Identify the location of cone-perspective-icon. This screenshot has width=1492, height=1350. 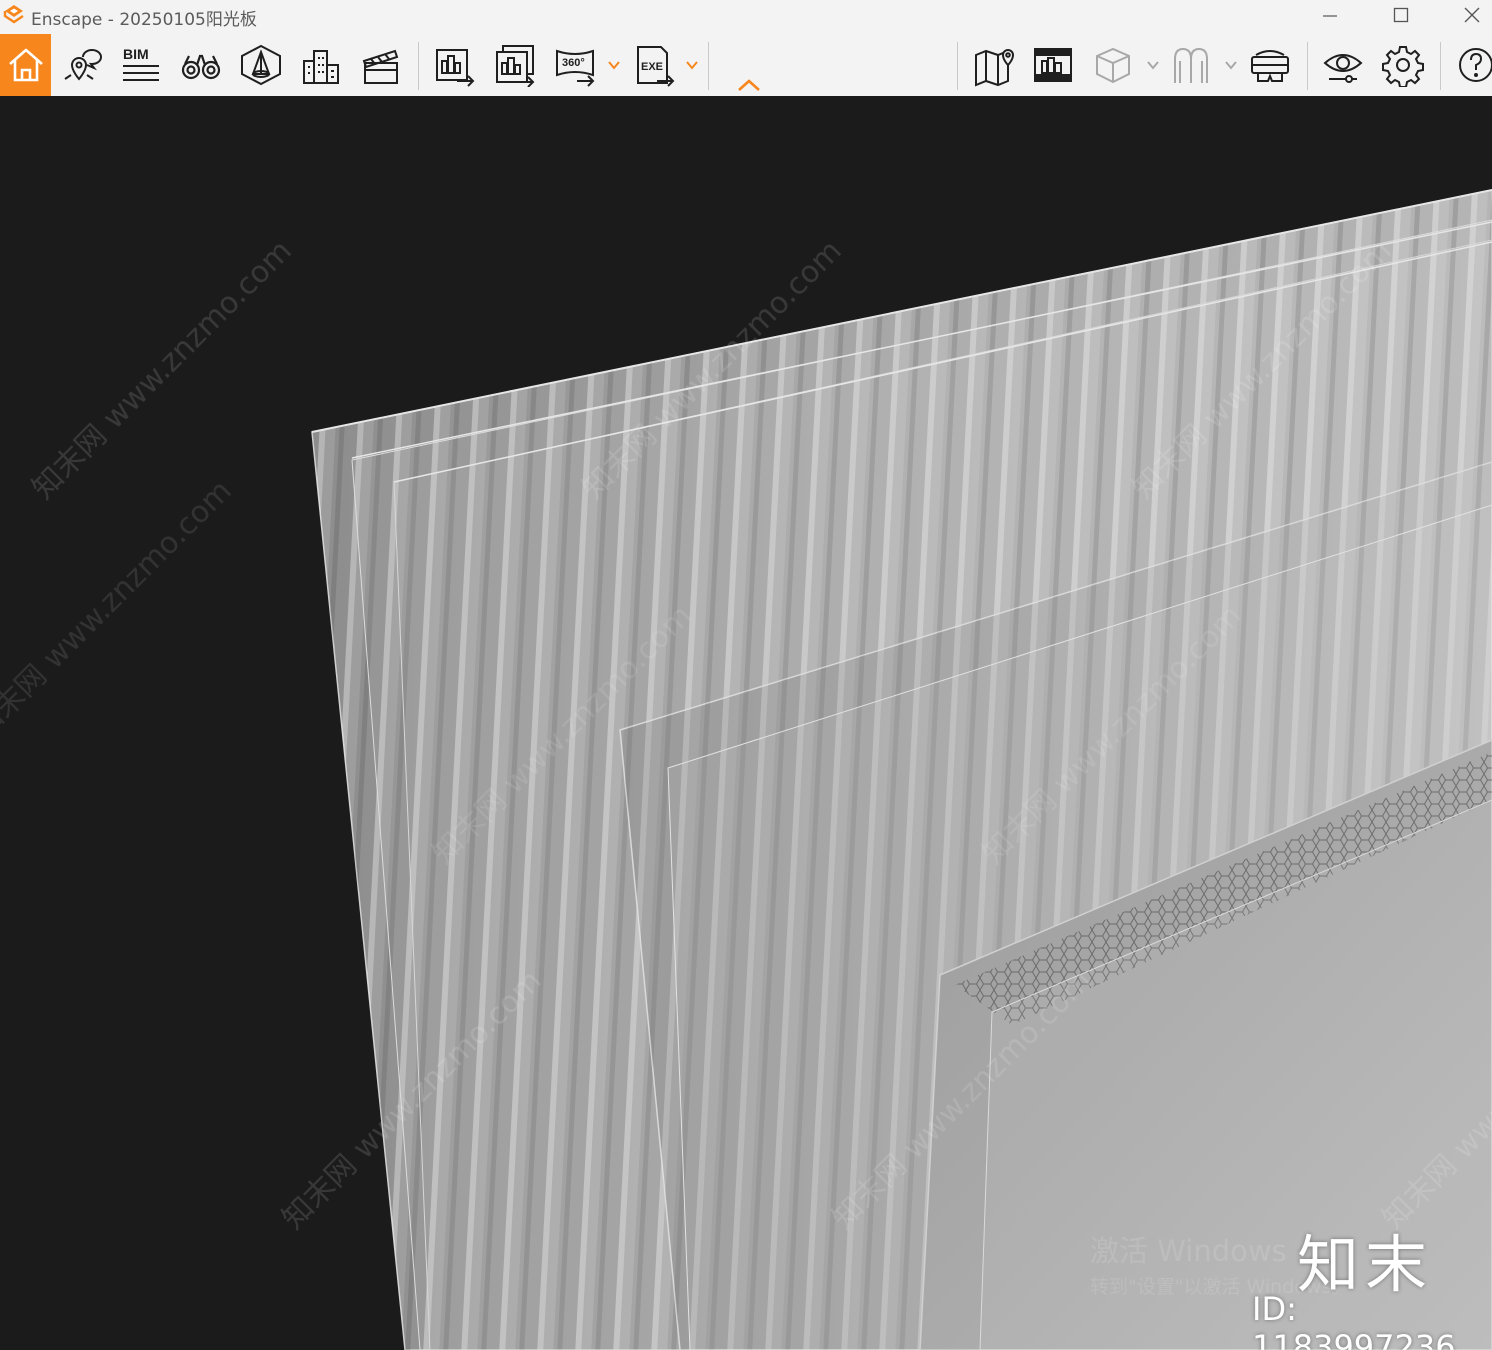
(261, 65).